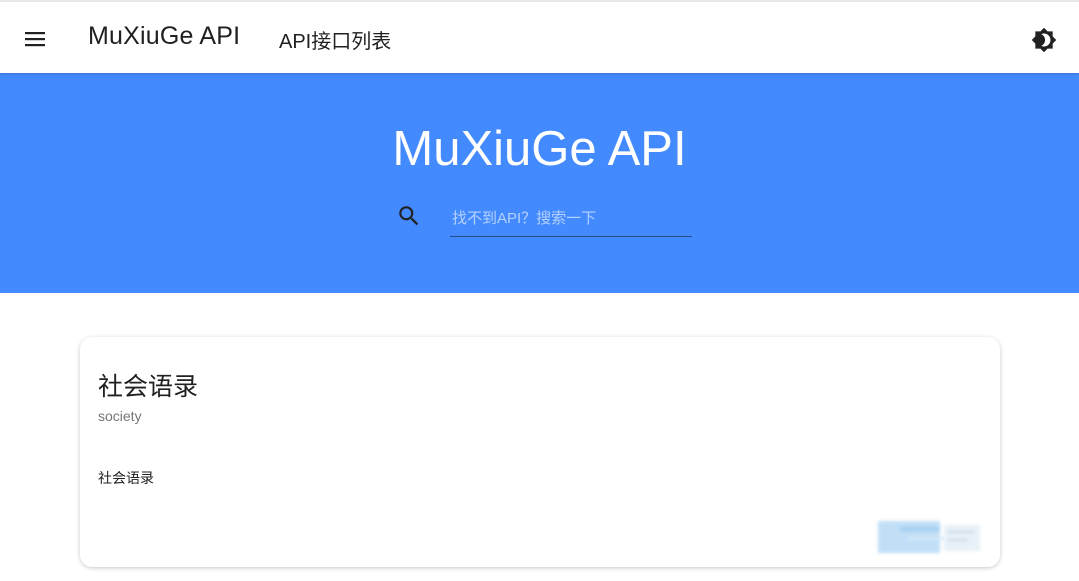 The width and height of the screenshot is (1079, 581). I want to click on nav-link-api-list: API接口列表, so click(335, 39).